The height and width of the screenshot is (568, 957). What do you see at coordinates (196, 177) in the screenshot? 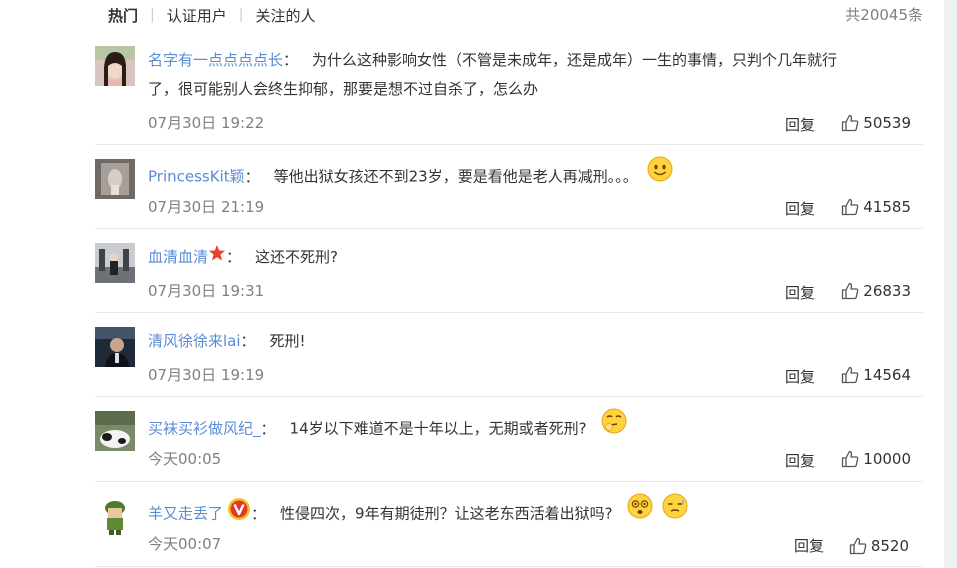
I see `comment-username: PrincessKit颖` at bounding box center [196, 177].